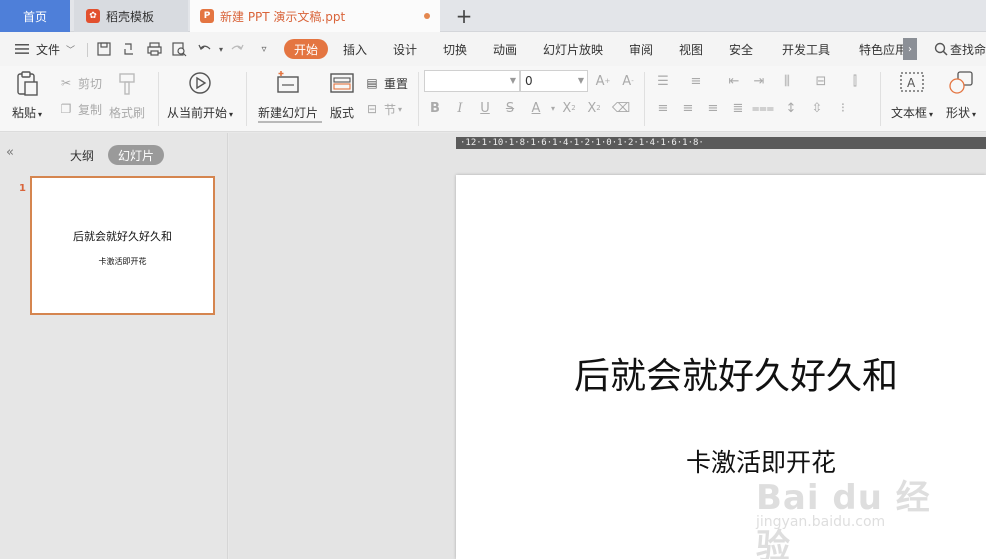 This screenshot has width=986, height=559. Describe the element at coordinates (264, 49) in the screenshot. I see `customize-toolbar-icon: ▿` at that location.